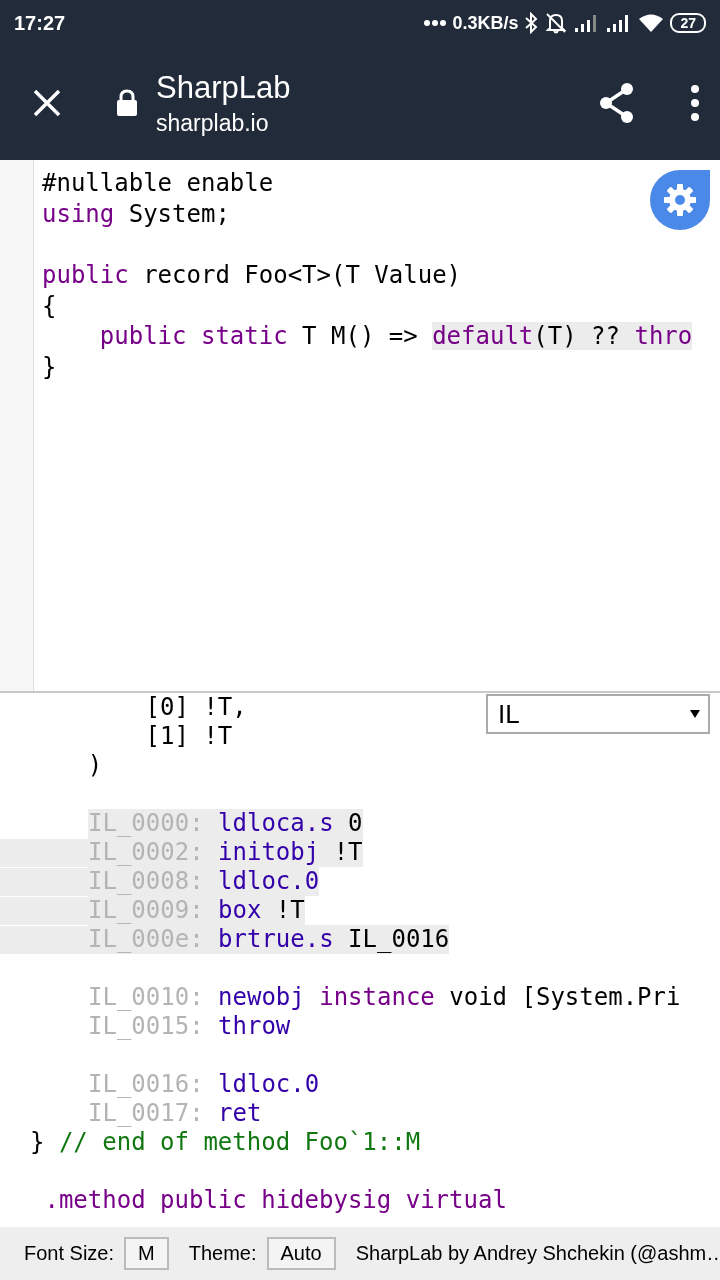 The width and height of the screenshot is (720, 1280). I want to click on font-size-button: M, so click(146, 1253).